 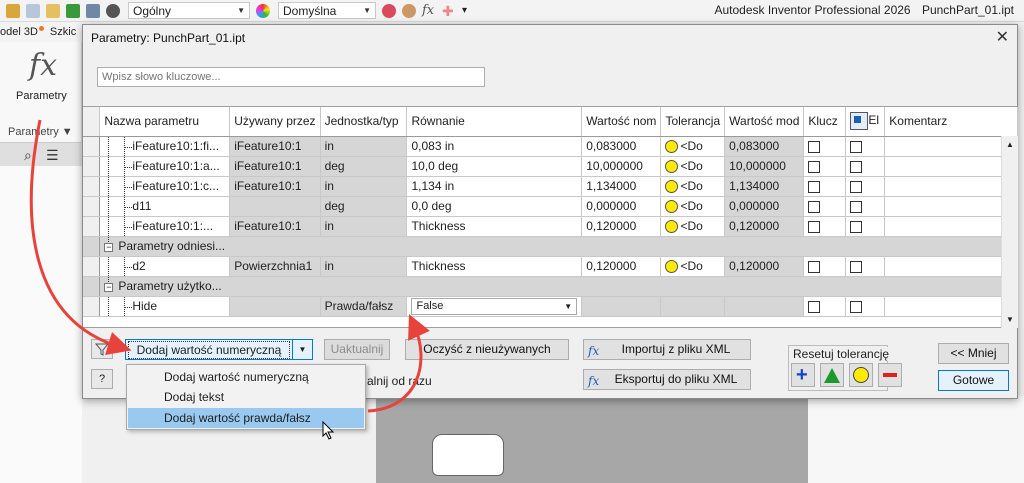 What do you see at coordinates (832, 375) in the screenshot?
I see `tolerance-nominal-button` at bounding box center [832, 375].